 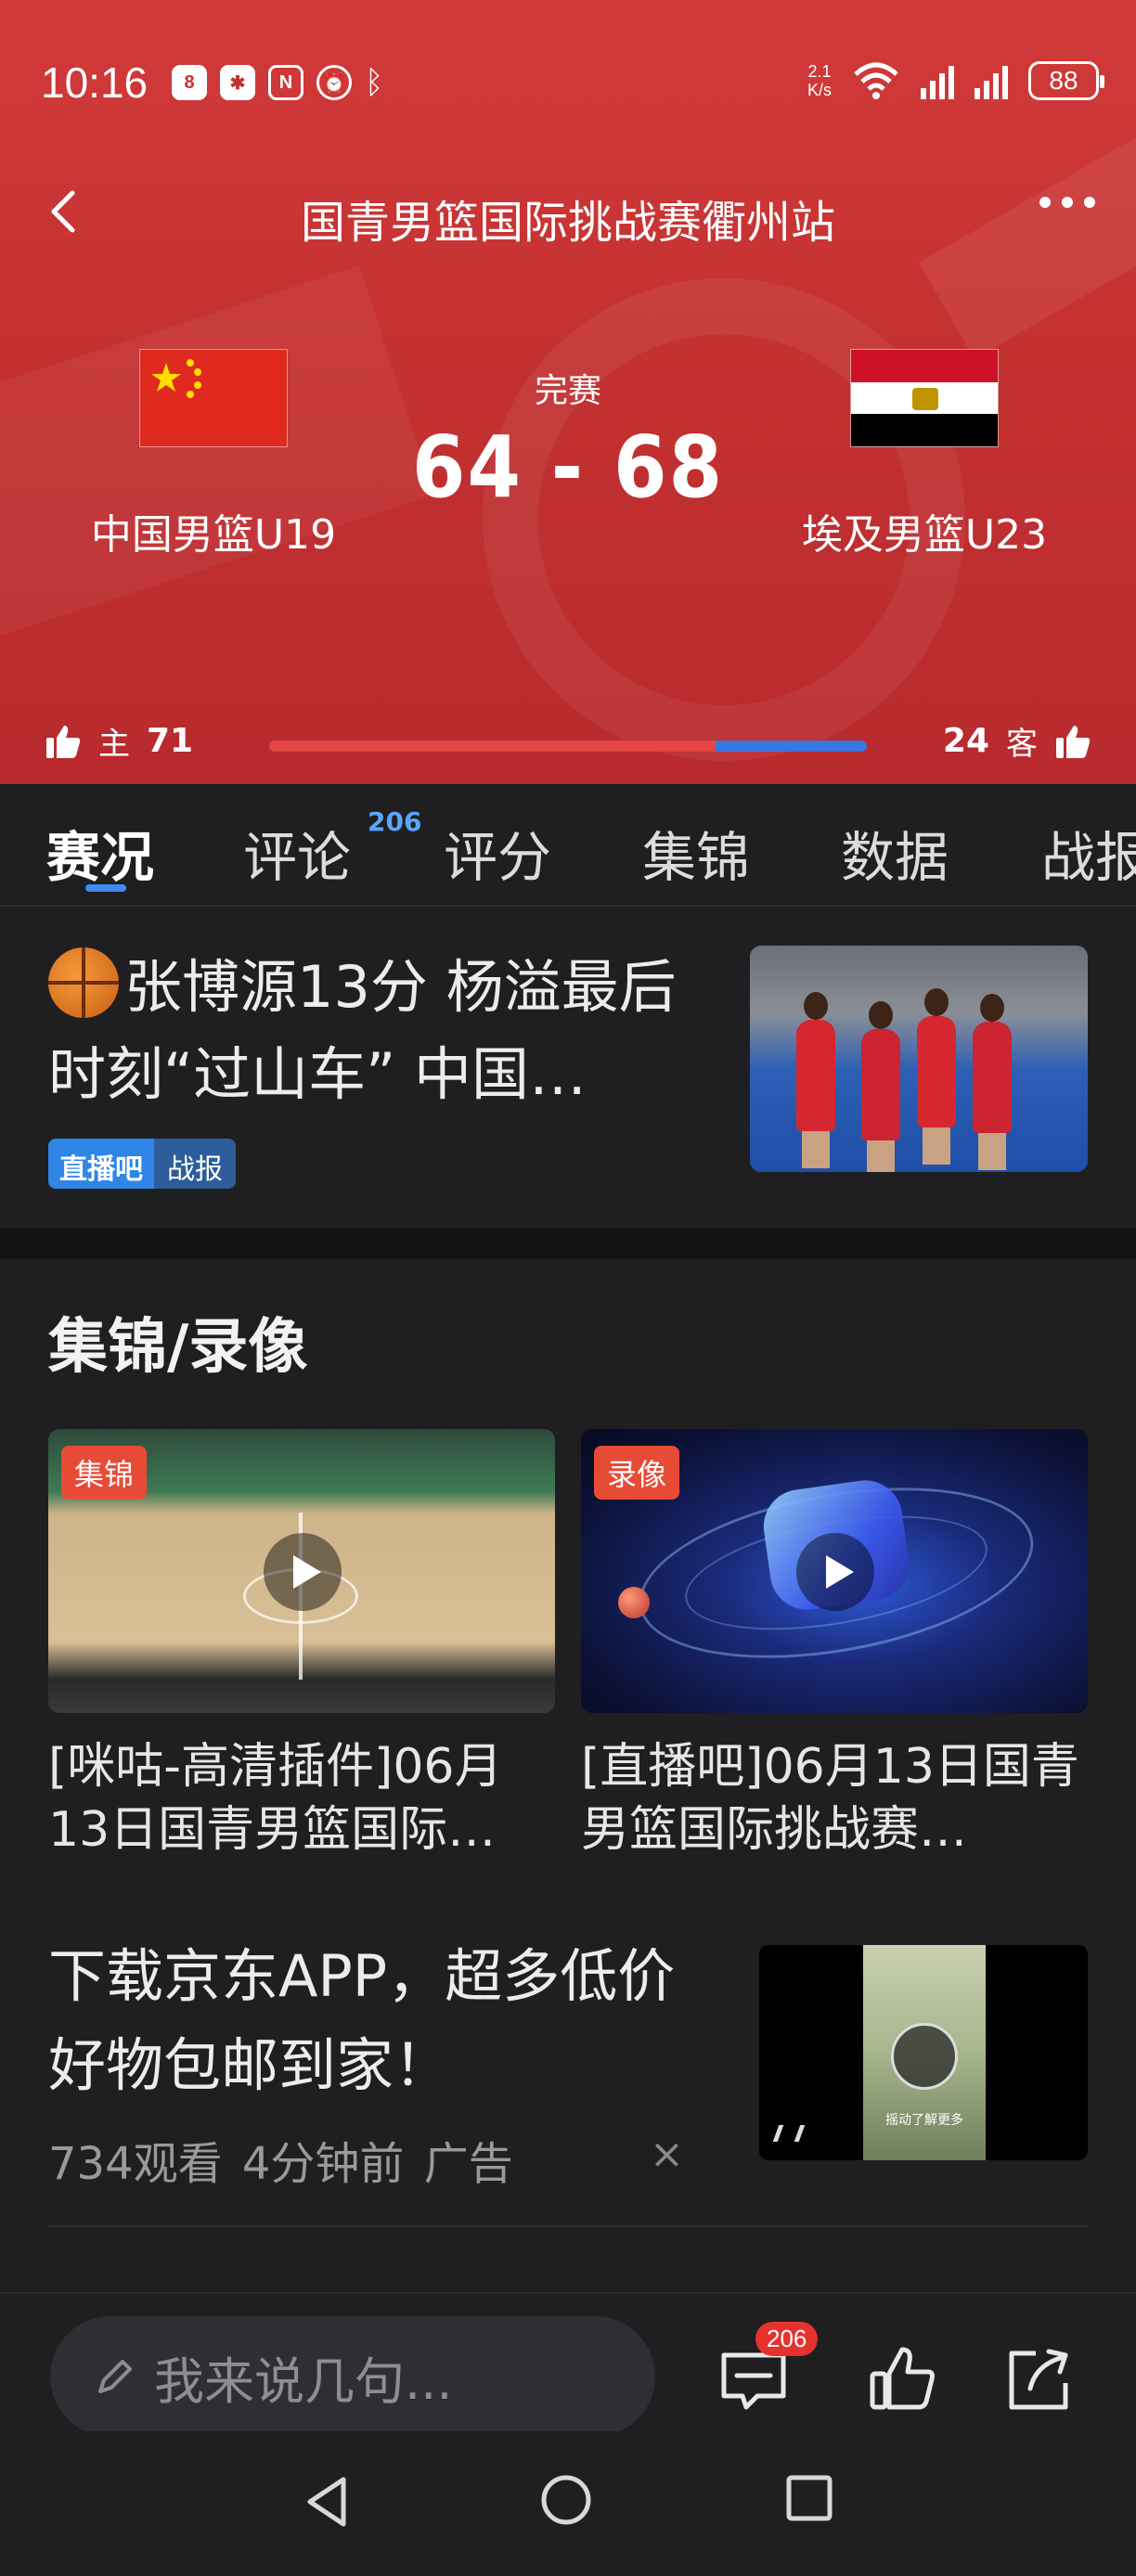 I want to click on ad-label: 广告, so click(x=468, y=2164).